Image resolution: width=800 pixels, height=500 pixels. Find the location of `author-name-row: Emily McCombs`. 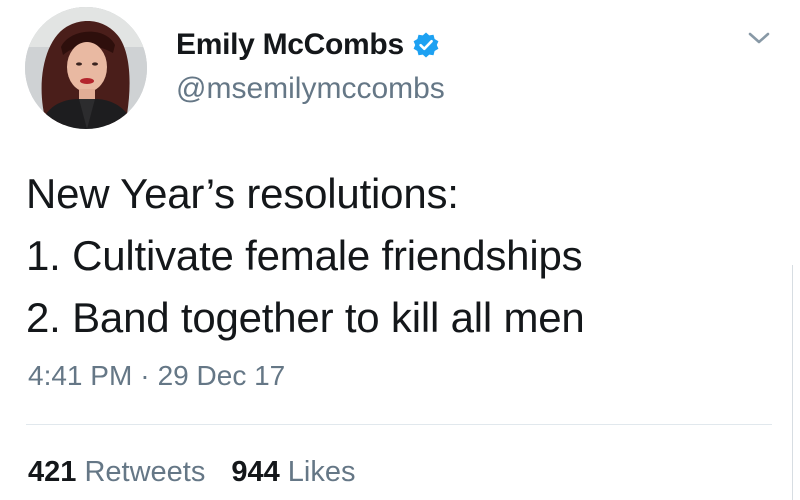

author-name-row: Emily McCombs is located at coordinates (308, 45).